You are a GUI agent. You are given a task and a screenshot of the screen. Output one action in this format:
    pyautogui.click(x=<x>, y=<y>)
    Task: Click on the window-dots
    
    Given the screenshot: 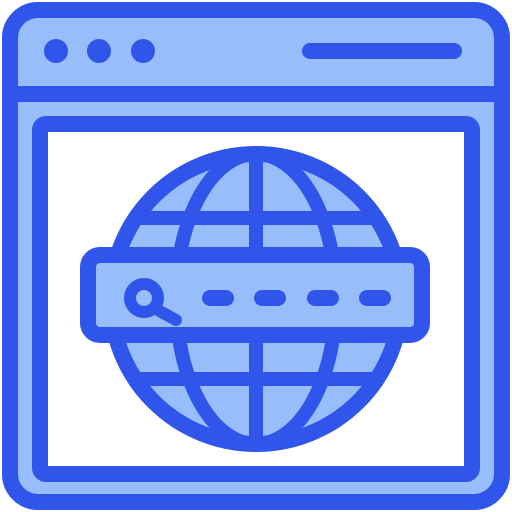 What is the action you would take?
    pyautogui.click(x=99, y=51)
    